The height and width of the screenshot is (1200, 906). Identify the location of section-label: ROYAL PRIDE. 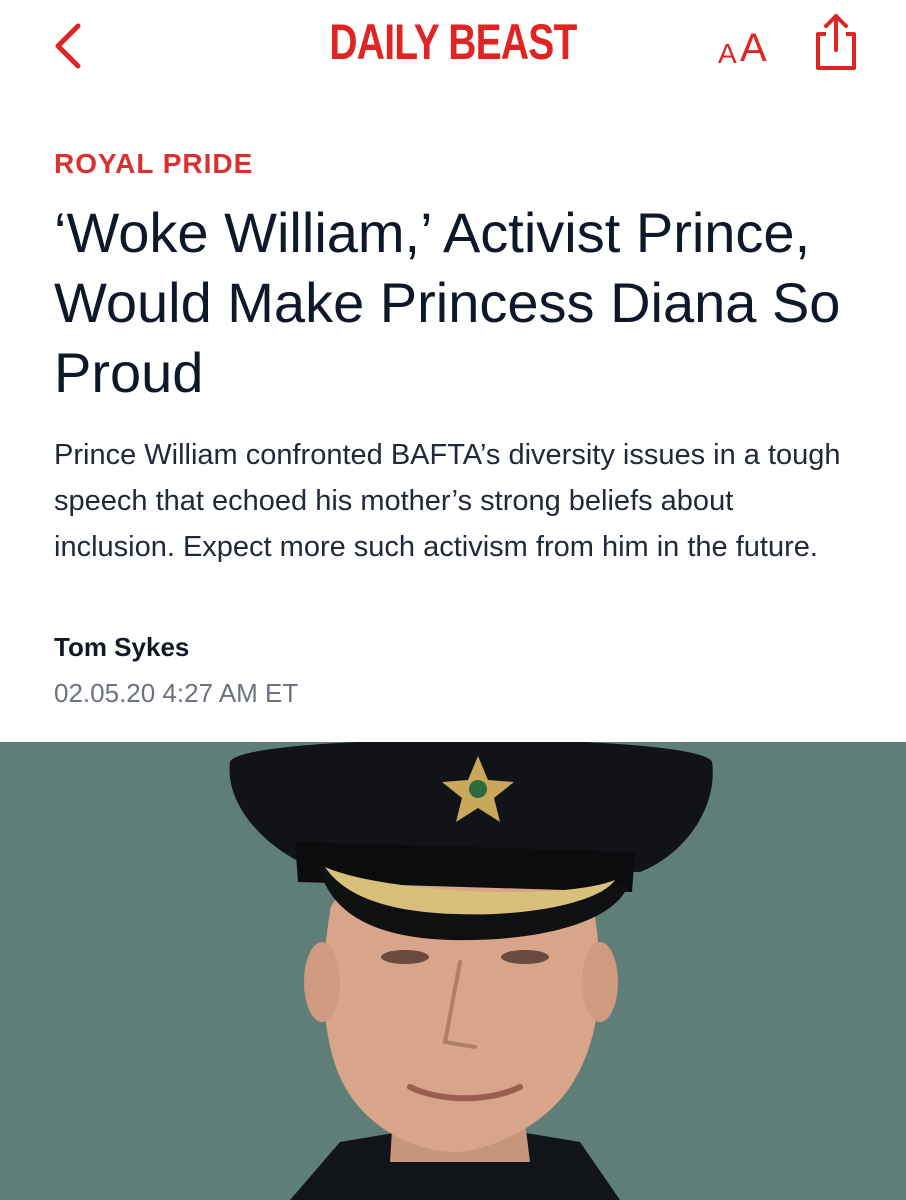
(153, 164).